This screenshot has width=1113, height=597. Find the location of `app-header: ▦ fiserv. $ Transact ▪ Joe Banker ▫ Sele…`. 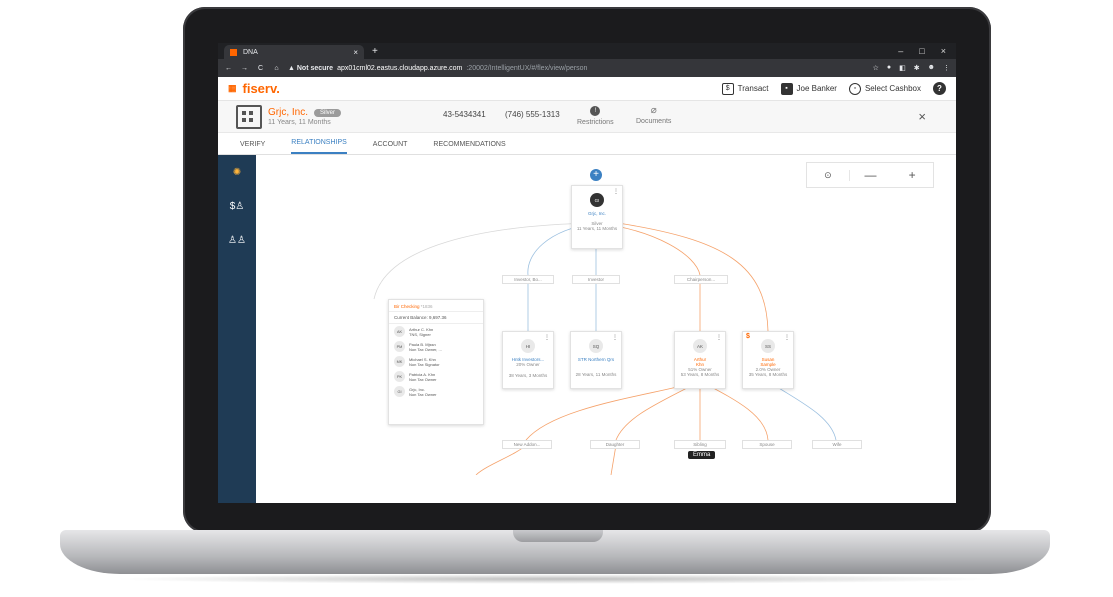

app-header: ▦ fiserv. $ Transact ▪ Joe Banker ▫ Sele… is located at coordinates (587, 89).